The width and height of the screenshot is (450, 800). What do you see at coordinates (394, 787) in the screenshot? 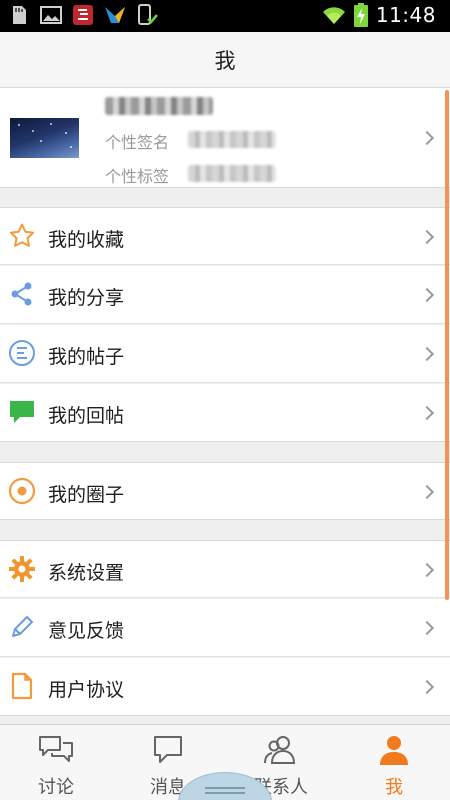
I see `tab-label: 我` at bounding box center [394, 787].